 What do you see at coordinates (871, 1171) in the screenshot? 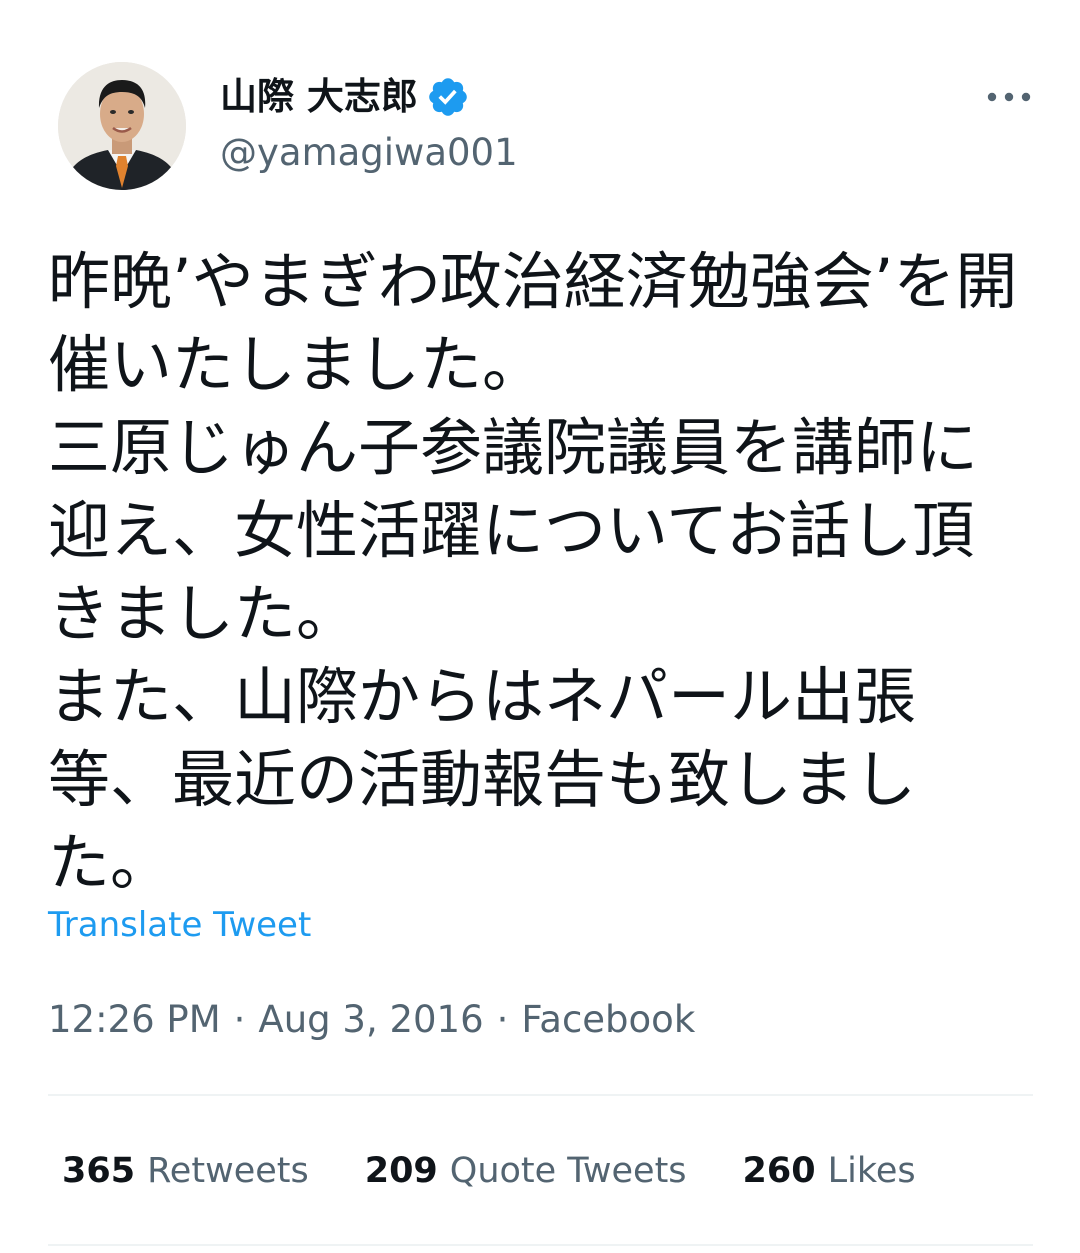
I see `likes-label: Likes` at bounding box center [871, 1171].